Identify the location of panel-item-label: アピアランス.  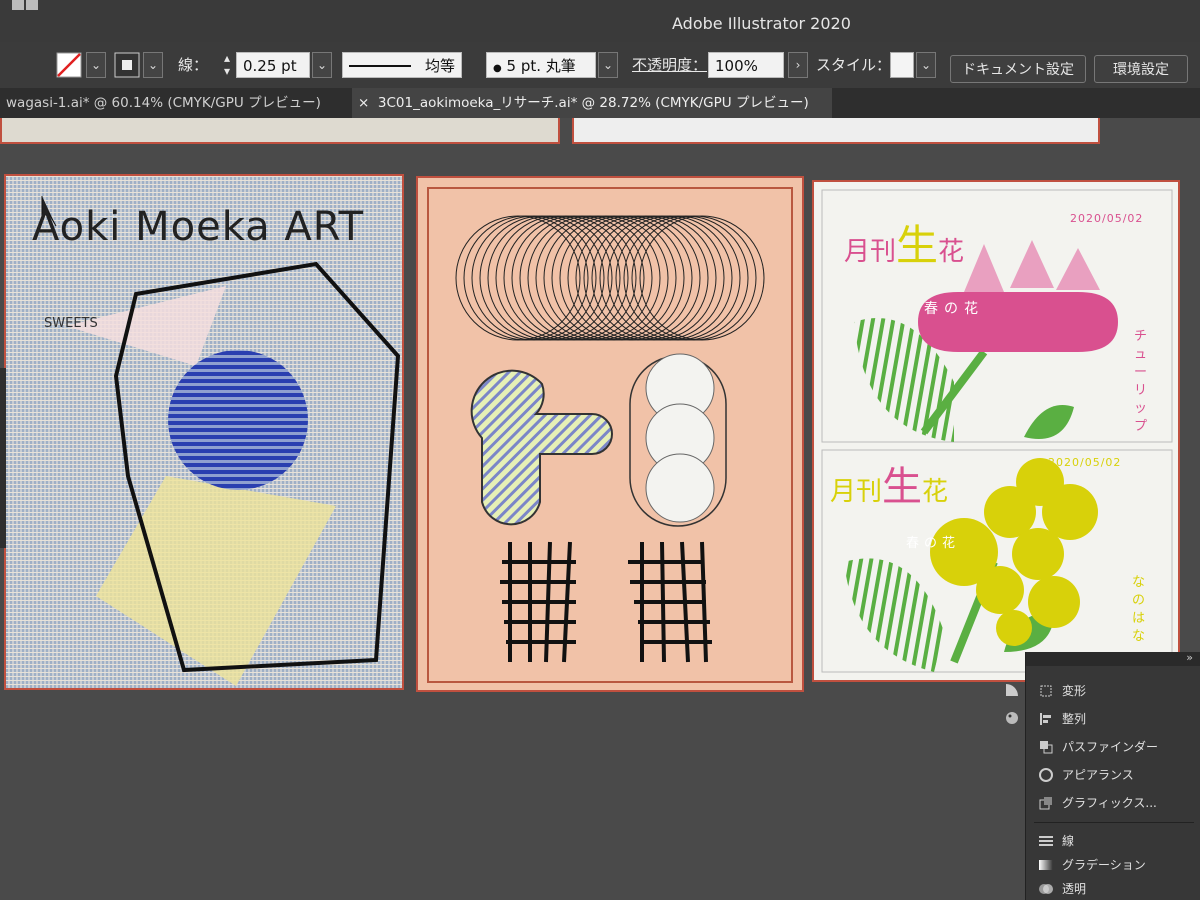
(1098, 775).